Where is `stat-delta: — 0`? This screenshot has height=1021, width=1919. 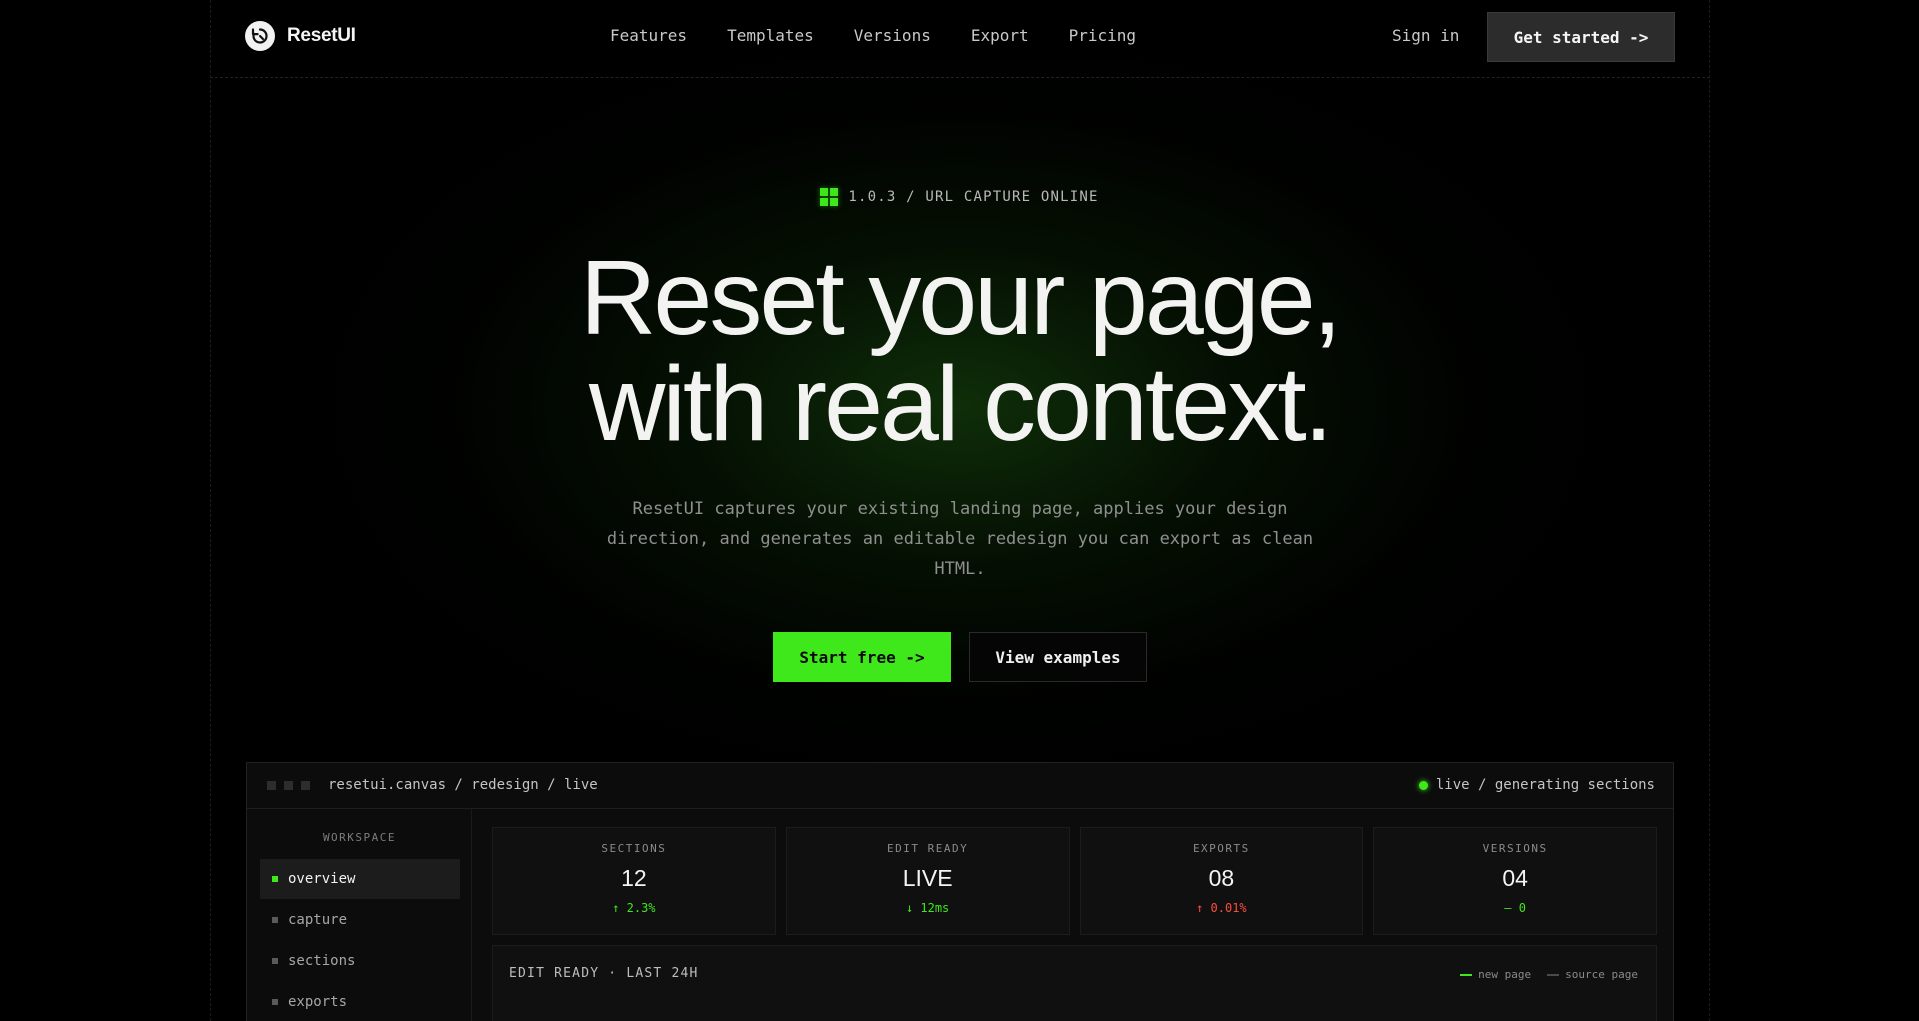
stat-delta: — 0 is located at coordinates (1515, 908).